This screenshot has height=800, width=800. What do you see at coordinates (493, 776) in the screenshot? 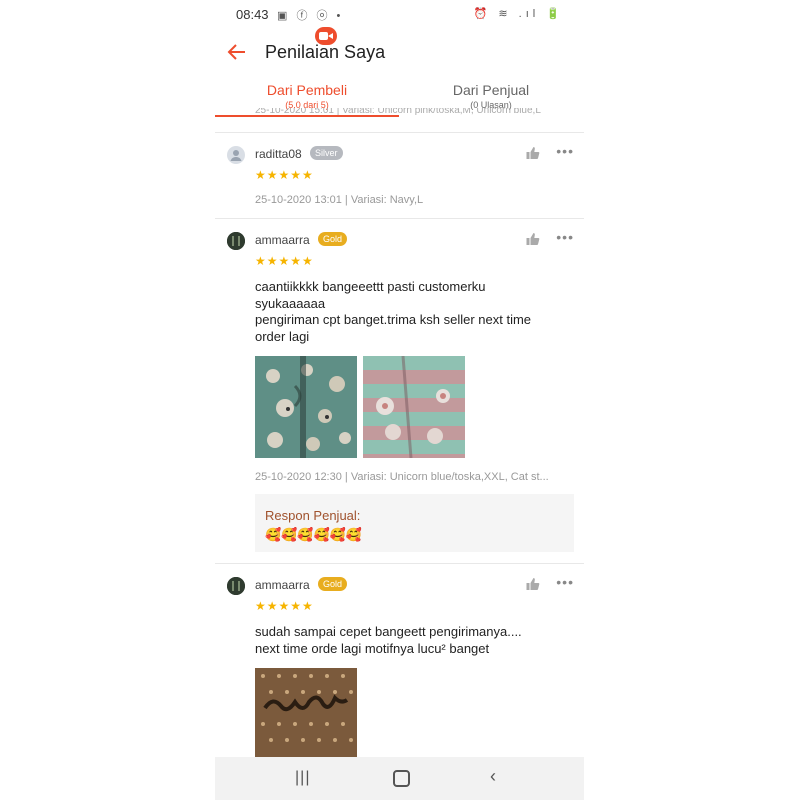
I see `back-icon: ‹` at bounding box center [493, 776].